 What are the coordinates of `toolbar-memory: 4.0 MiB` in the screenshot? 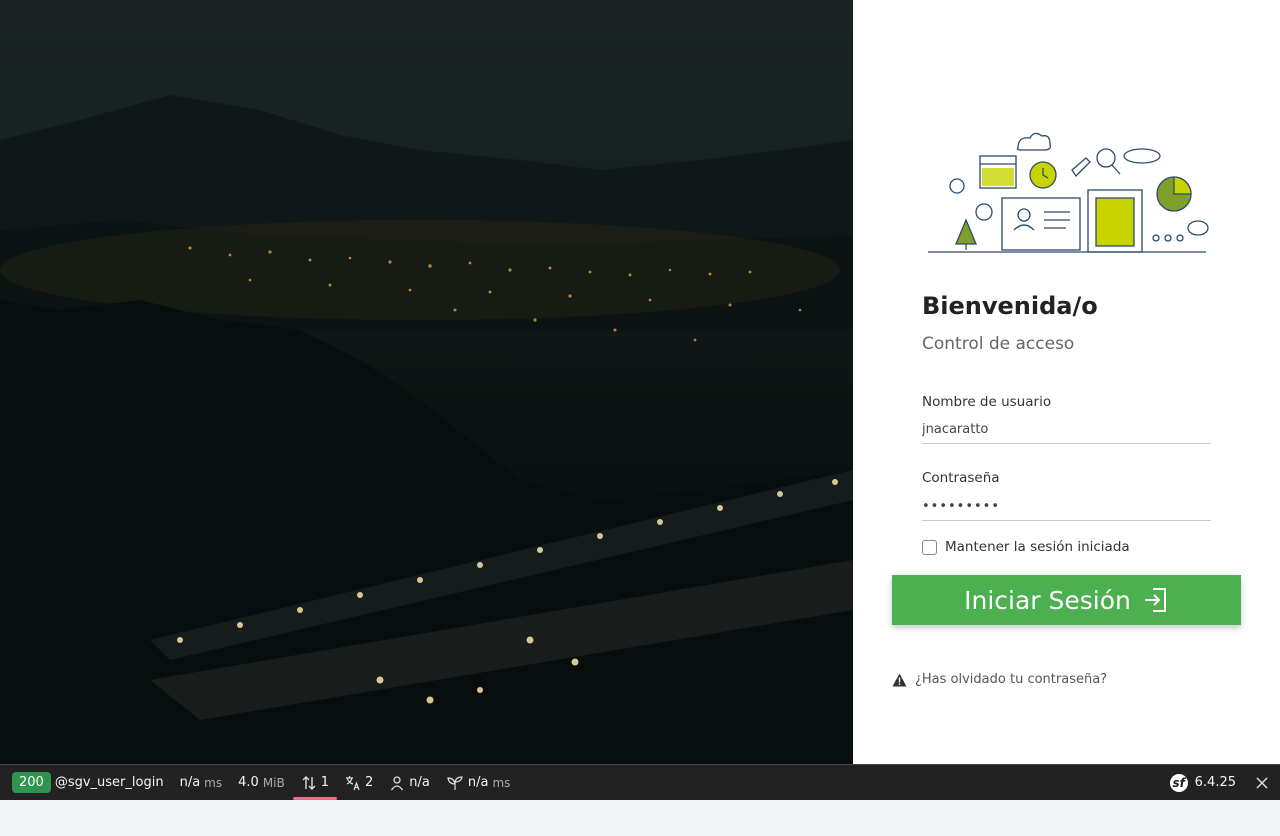 It's located at (261, 783).